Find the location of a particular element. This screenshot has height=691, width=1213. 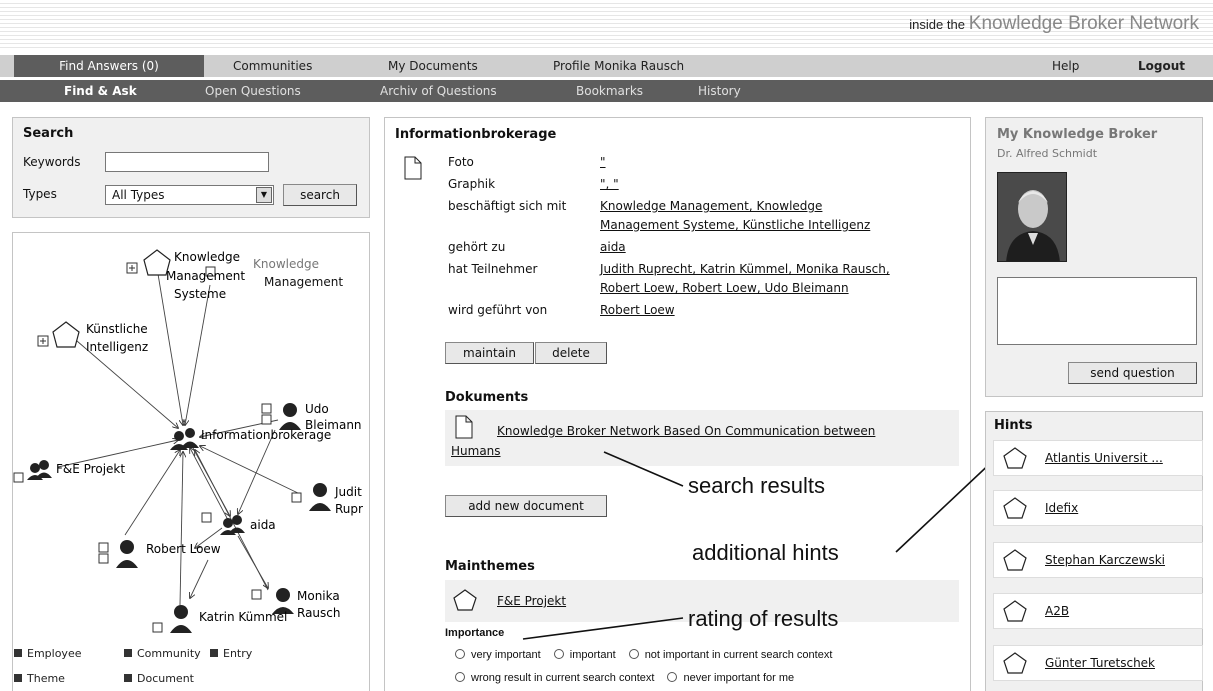

broker-name: Dr. Alfred Schmidt is located at coordinates (1047, 153).